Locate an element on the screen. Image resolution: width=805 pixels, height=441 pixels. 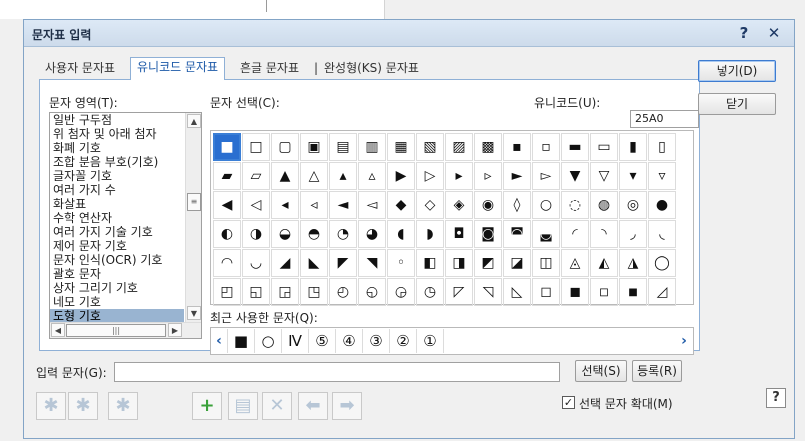
char-cell: ◗ is located at coordinates (430, 234).